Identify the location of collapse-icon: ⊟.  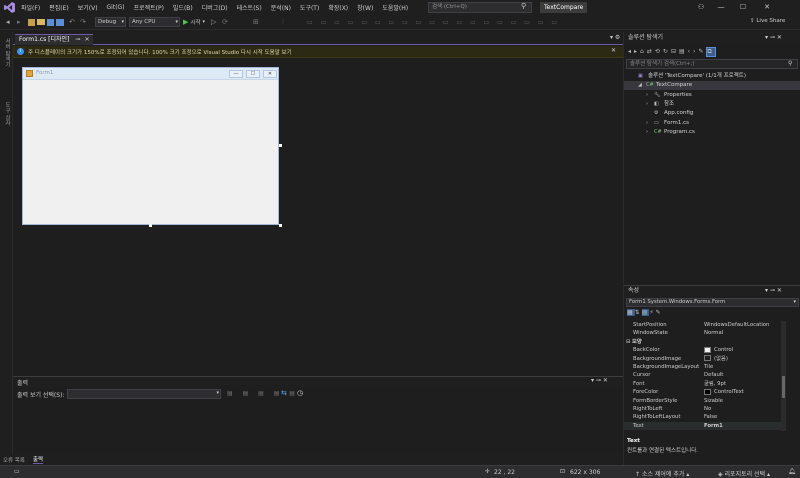
(628, 342).